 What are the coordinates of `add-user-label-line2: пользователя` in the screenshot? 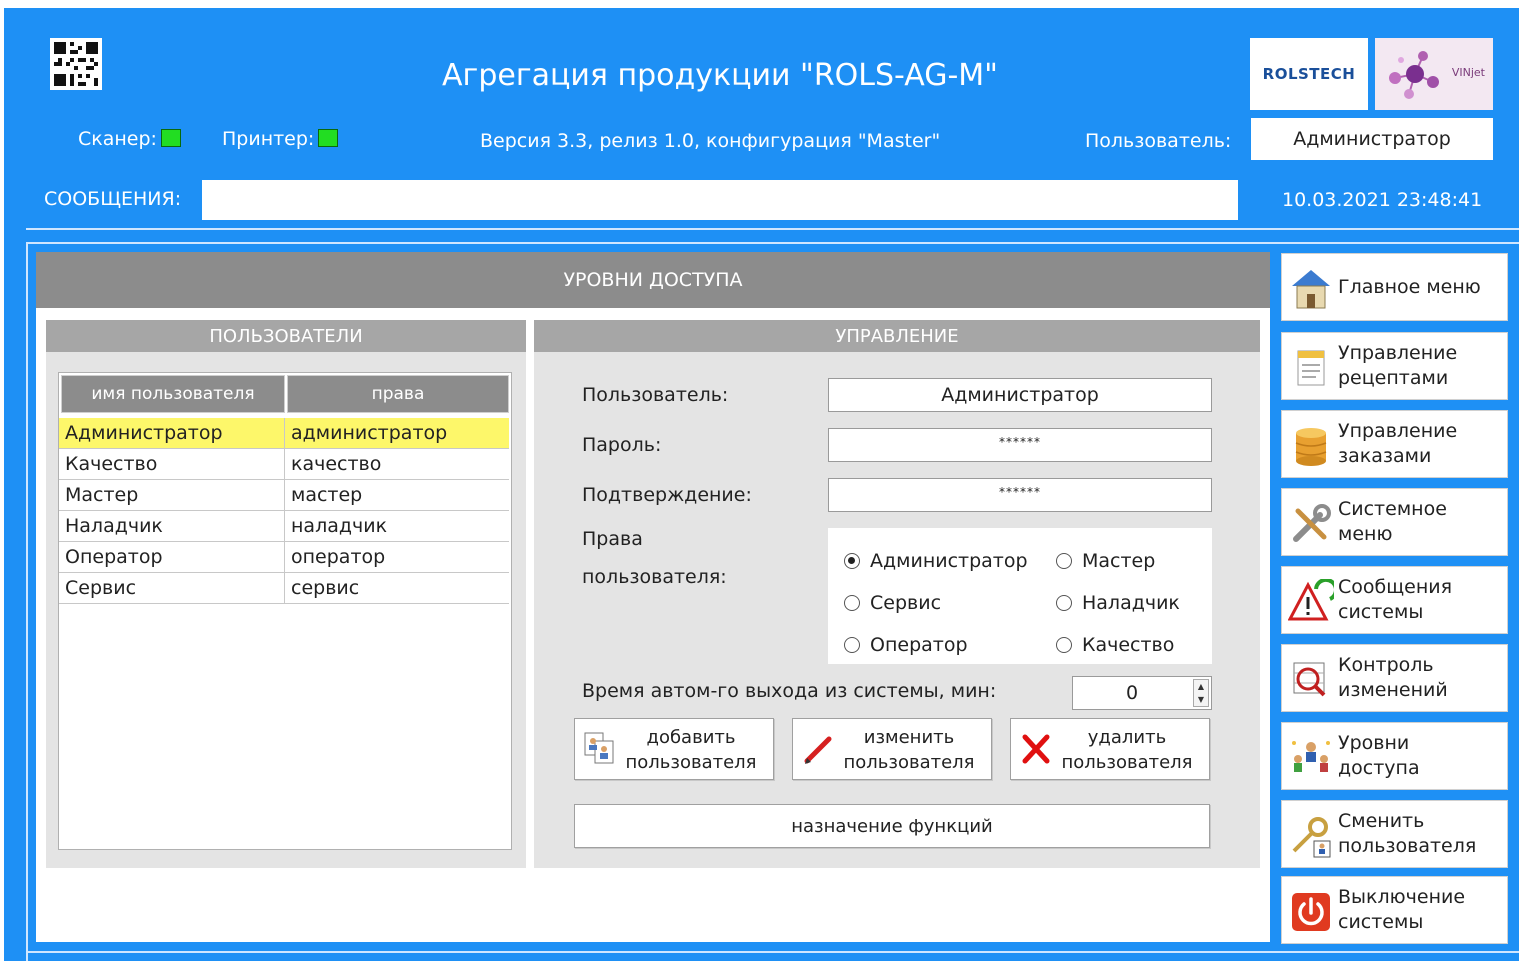 It's located at (691, 762).